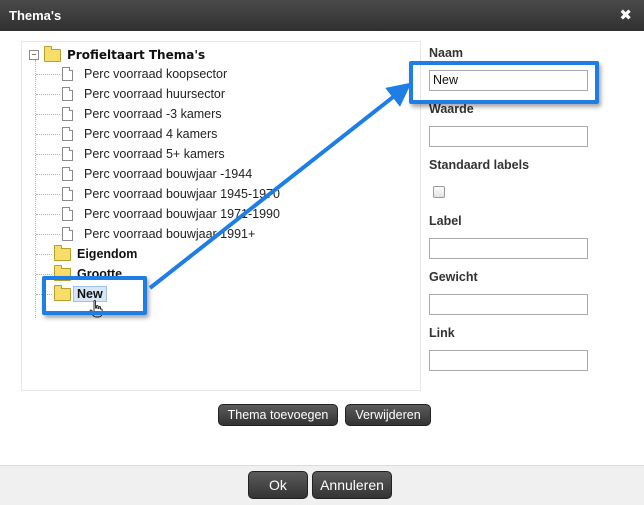 The width and height of the screenshot is (644, 505). What do you see at coordinates (278, 485) in the screenshot?
I see `ok-button: Ok` at bounding box center [278, 485].